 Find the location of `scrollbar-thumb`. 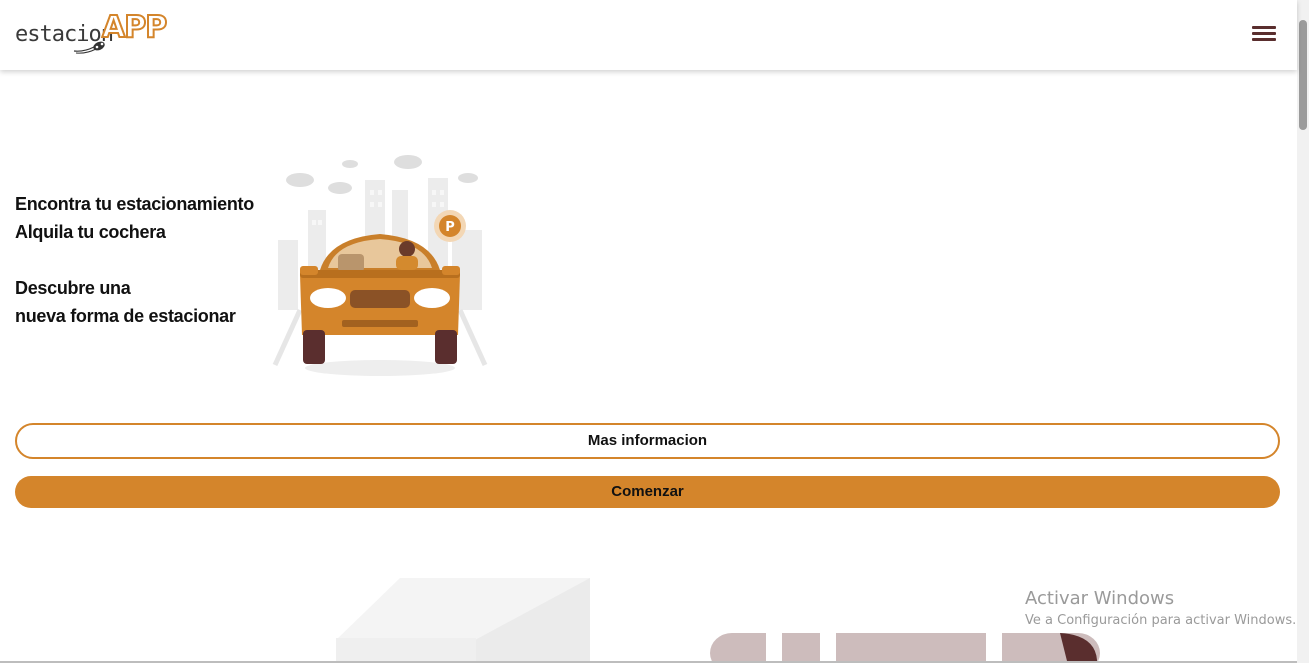

scrollbar-thumb is located at coordinates (1303, 75).